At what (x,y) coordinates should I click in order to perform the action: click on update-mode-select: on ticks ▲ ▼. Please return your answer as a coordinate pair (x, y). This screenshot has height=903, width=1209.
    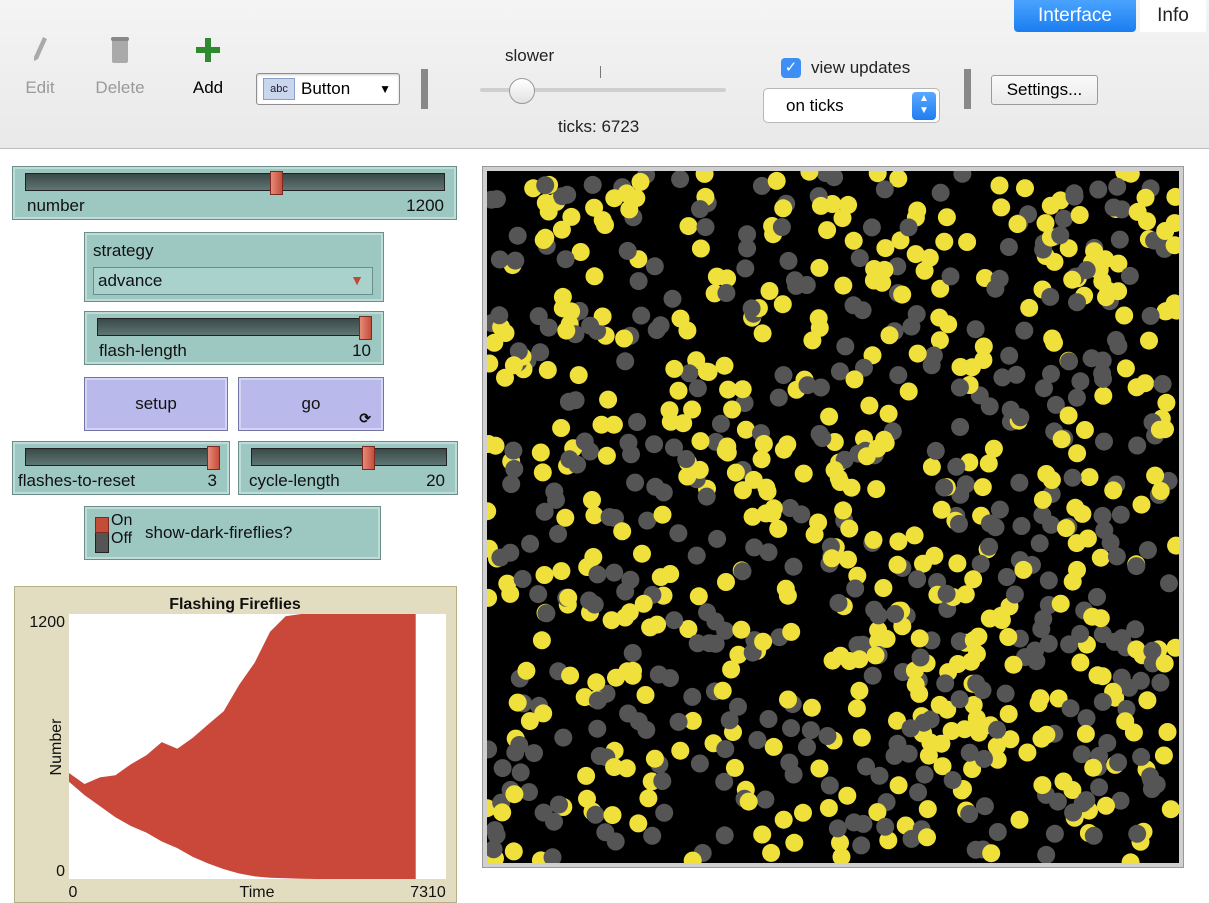
    Looking at the image, I should click on (851, 105).